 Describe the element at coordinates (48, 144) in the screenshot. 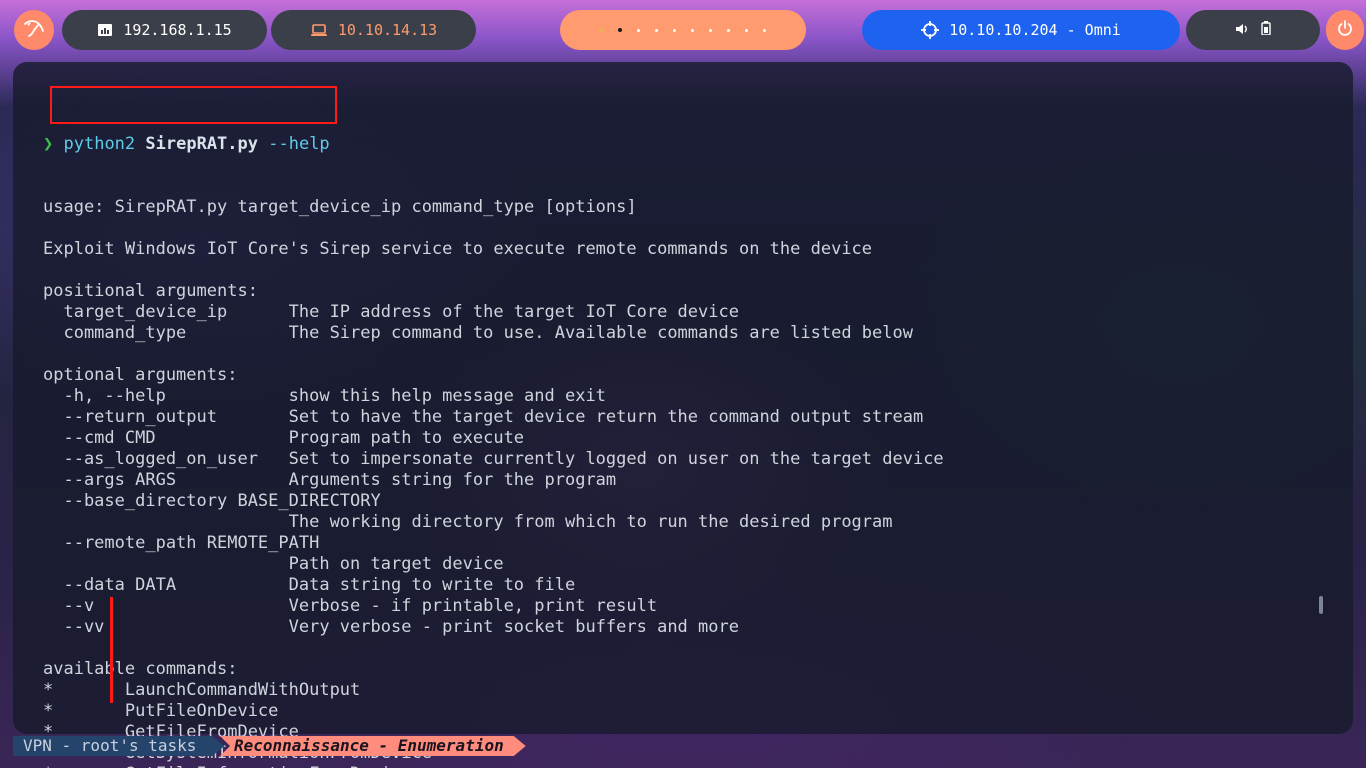

I see `prompt-symbol: ❯` at that location.